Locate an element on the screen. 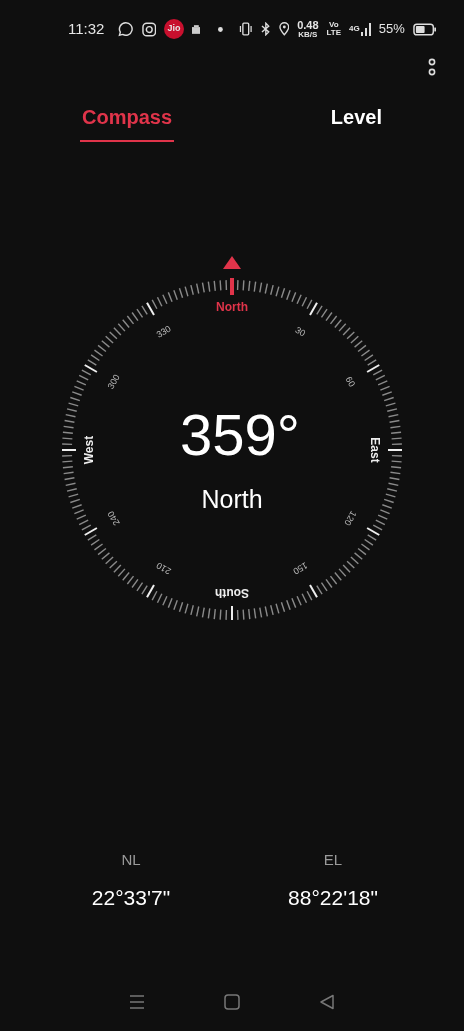 The image size is (464, 1031). speed-unit: KB/S is located at coordinates (308, 34).